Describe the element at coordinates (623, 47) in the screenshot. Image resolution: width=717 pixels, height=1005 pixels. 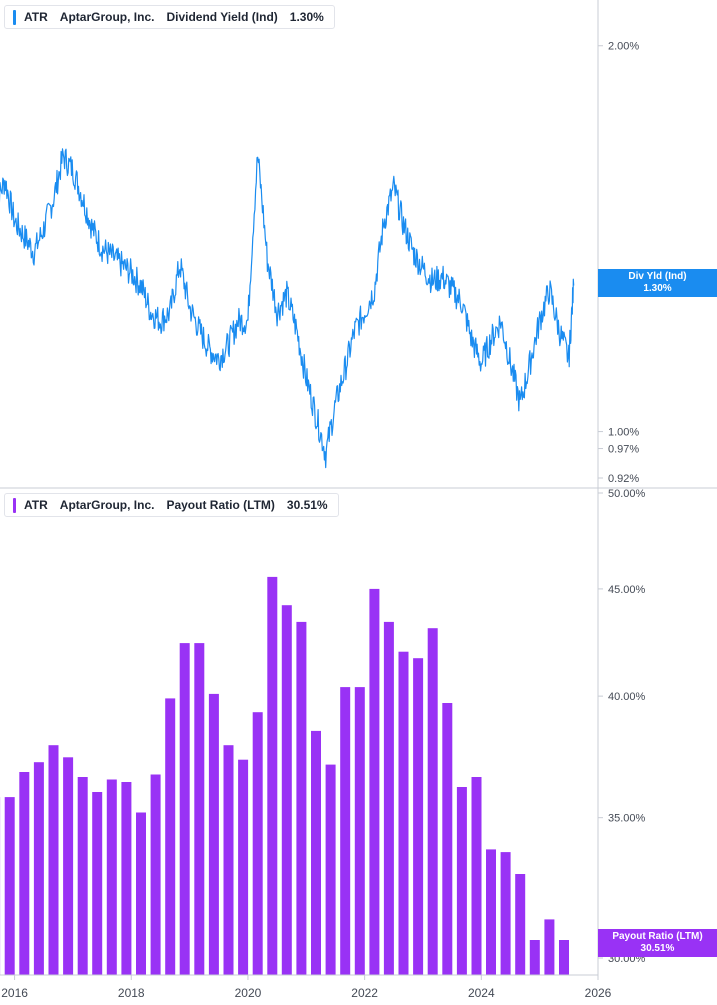
I see `yield-ytick-label: 2.00%` at that location.